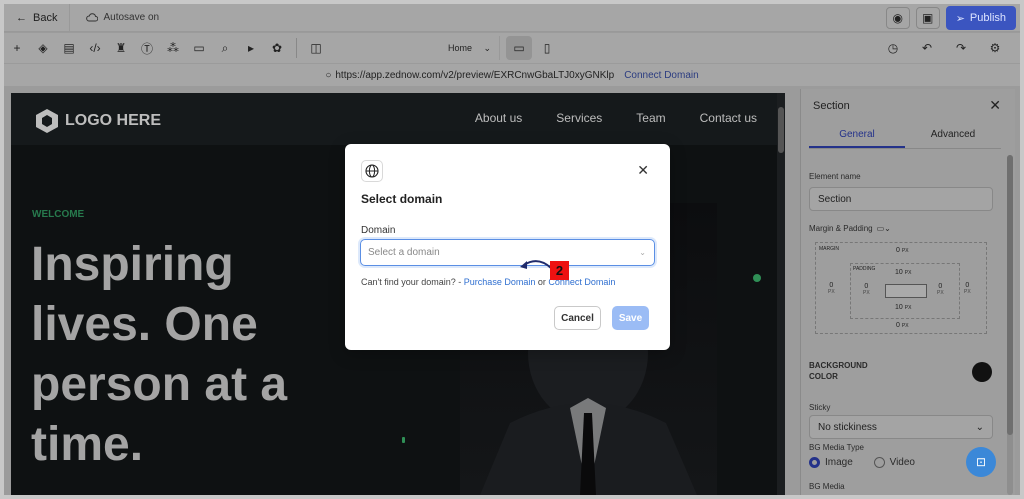 The width and height of the screenshot is (1024, 499). Describe the element at coordinates (577, 318) in the screenshot. I see `cancel-button: Cancel` at that location.